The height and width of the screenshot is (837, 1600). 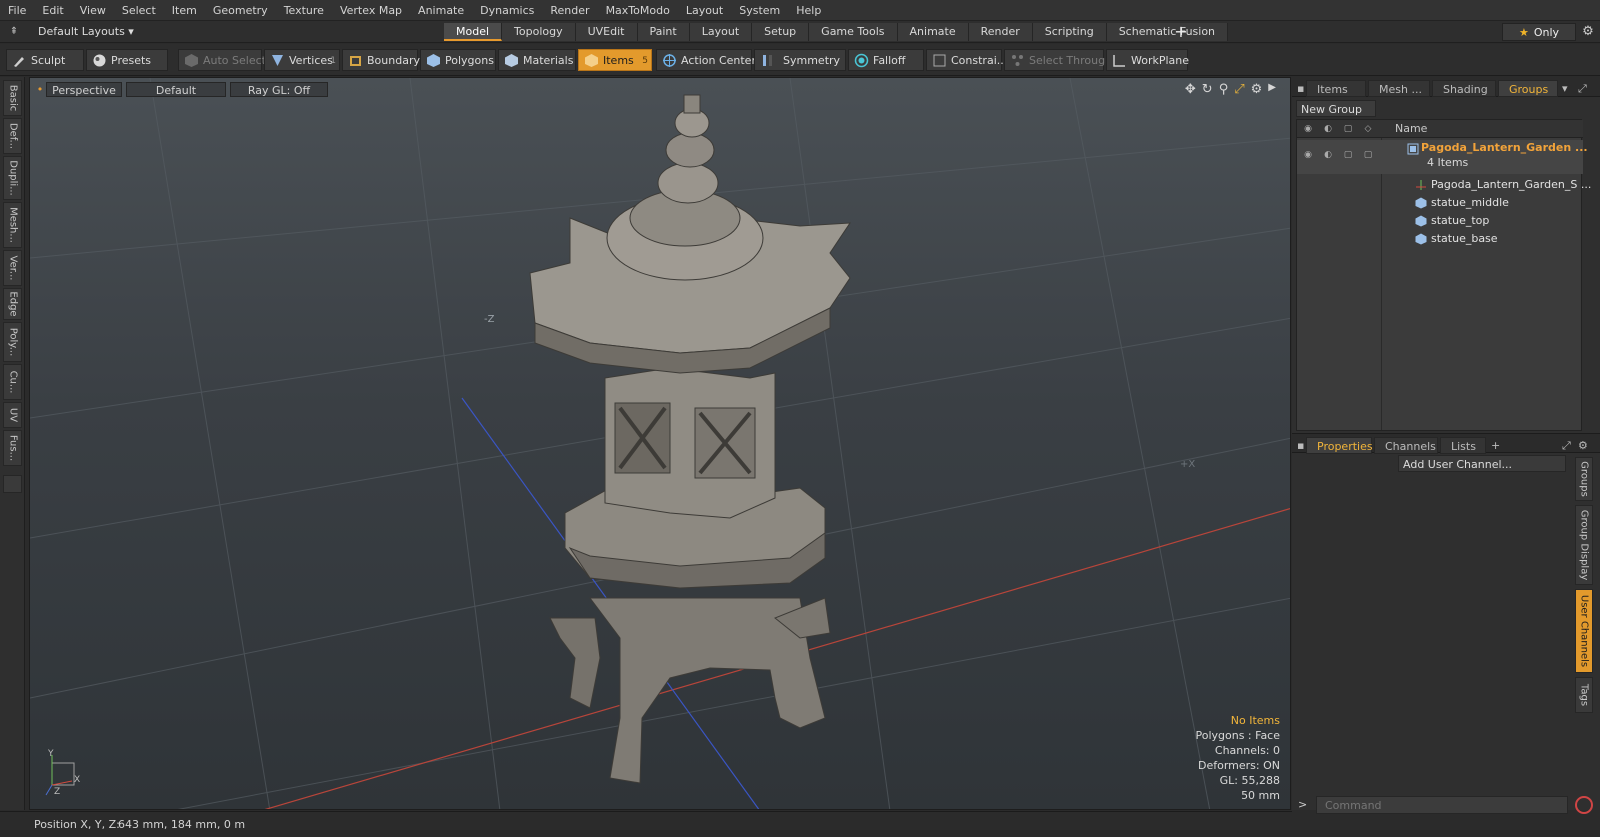 I want to click on lock-icon: ▢, so click(x=1348, y=129).